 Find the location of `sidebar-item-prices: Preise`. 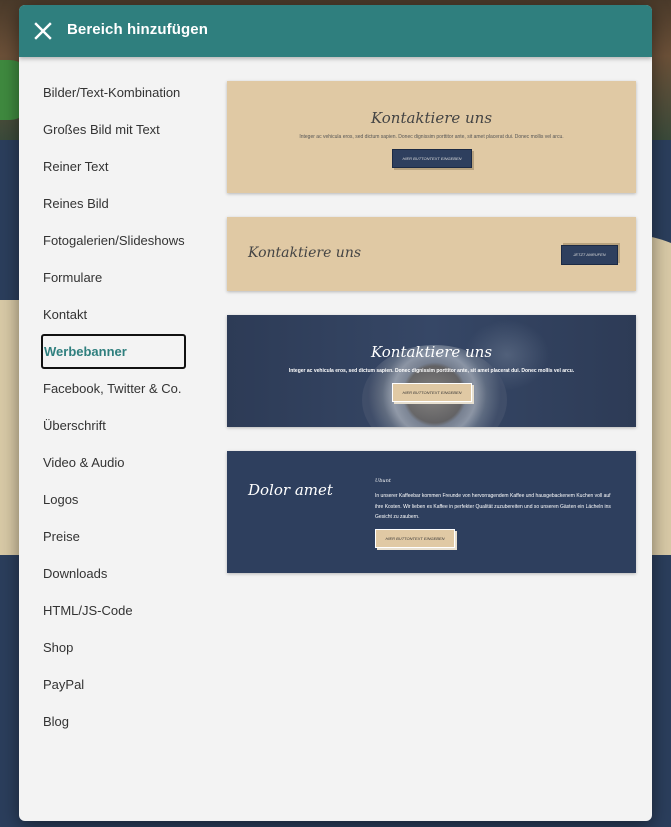

sidebar-item-prices: Preise is located at coordinates (114, 536).